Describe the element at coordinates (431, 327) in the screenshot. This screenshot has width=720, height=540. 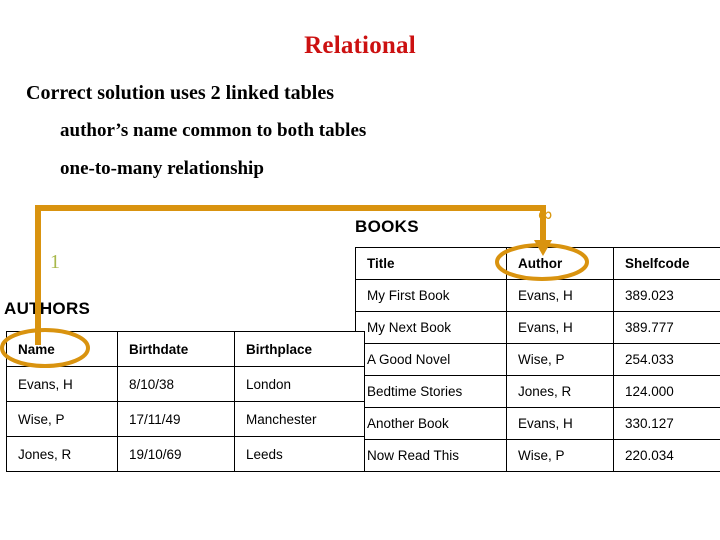
I see `books-cell-title: My Next Book` at that location.